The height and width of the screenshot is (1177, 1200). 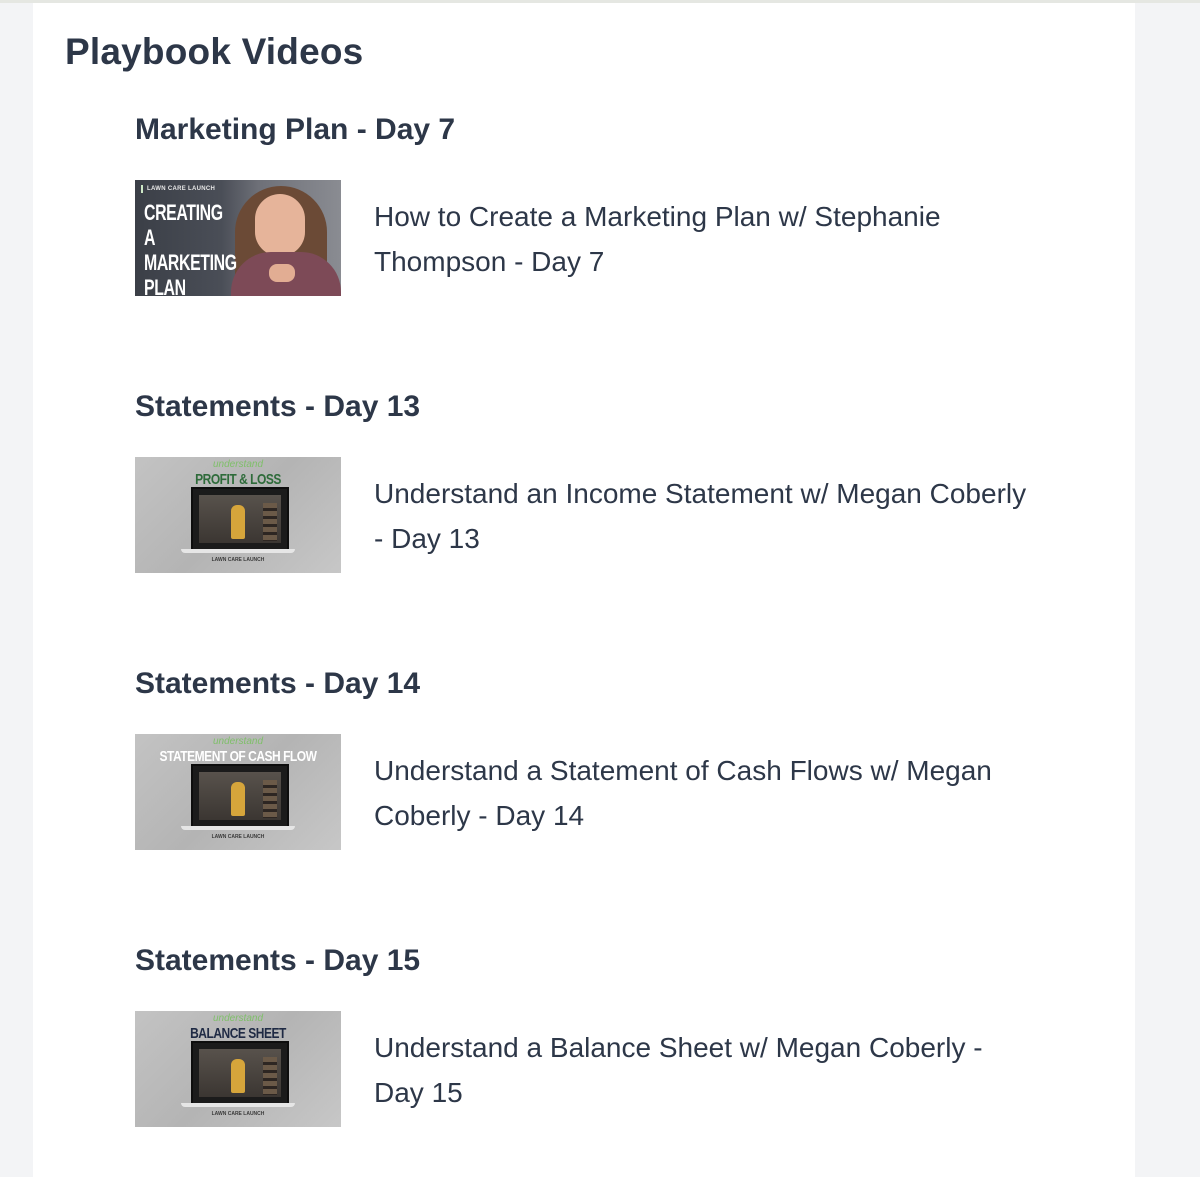 I want to click on thumbnail-label: PROFIT & LOSS, so click(x=238, y=479).